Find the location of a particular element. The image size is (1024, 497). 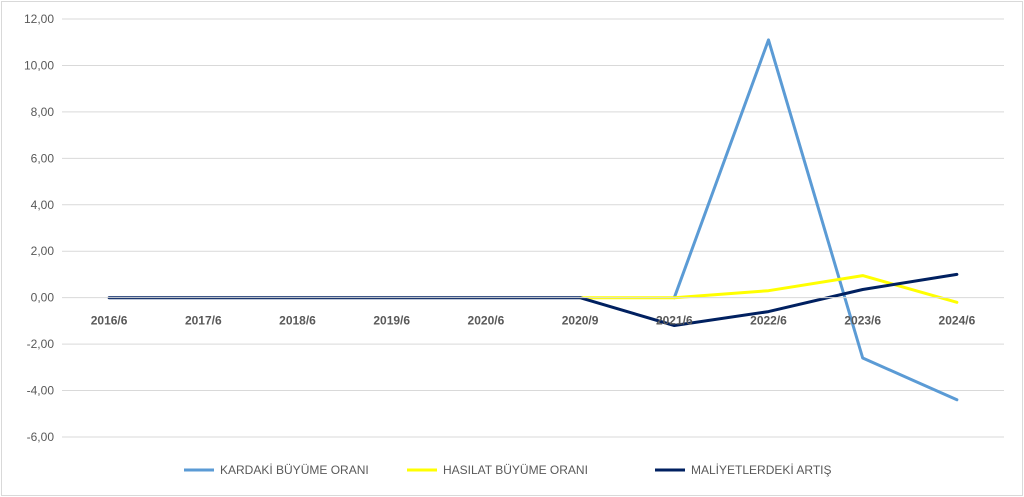

y-tick-label: 8,00 is located at coordinates (43, 112).